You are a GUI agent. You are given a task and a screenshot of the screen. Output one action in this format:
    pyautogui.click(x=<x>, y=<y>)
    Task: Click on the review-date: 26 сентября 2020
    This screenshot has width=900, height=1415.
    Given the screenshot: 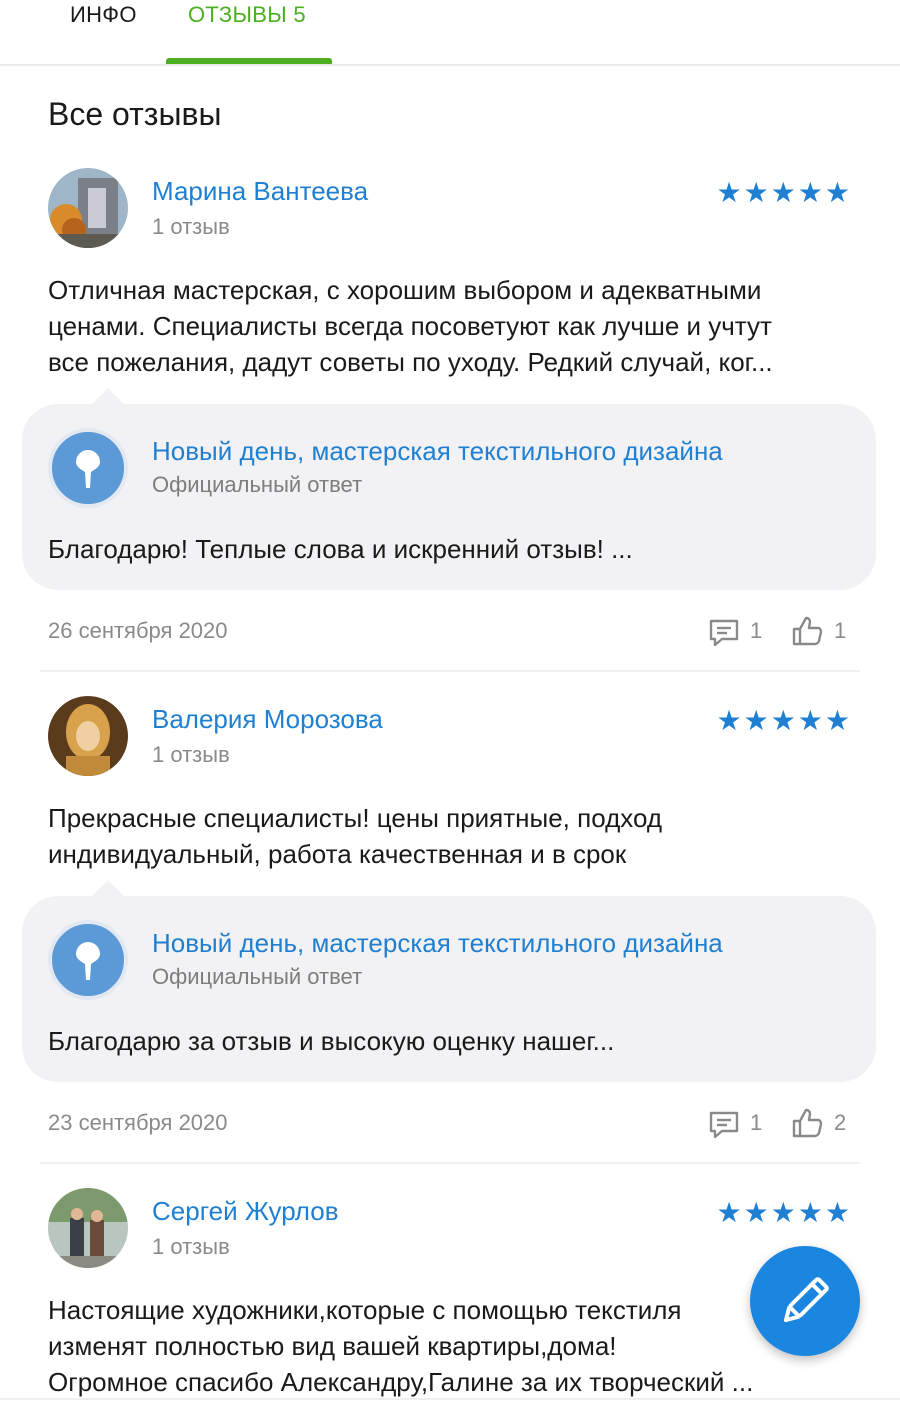 What is the action you would take?
    pyautogui.click(x=138, y=630)
    